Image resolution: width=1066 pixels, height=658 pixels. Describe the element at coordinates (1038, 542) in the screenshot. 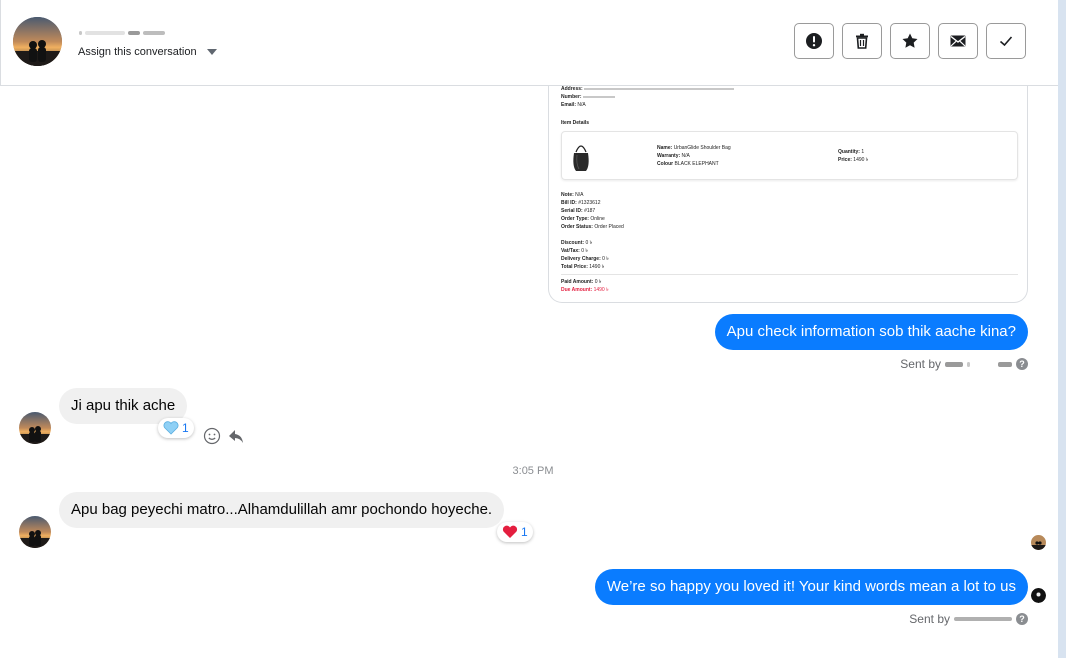

I see `seen-receipt-avatar` at that location.